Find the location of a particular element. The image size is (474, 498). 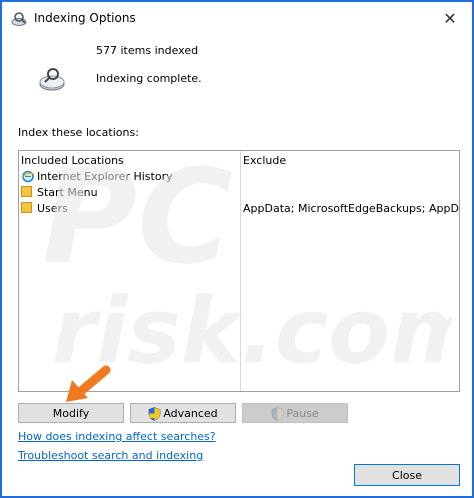

window-title: Indexing Options is located at coordinates (85, 18).